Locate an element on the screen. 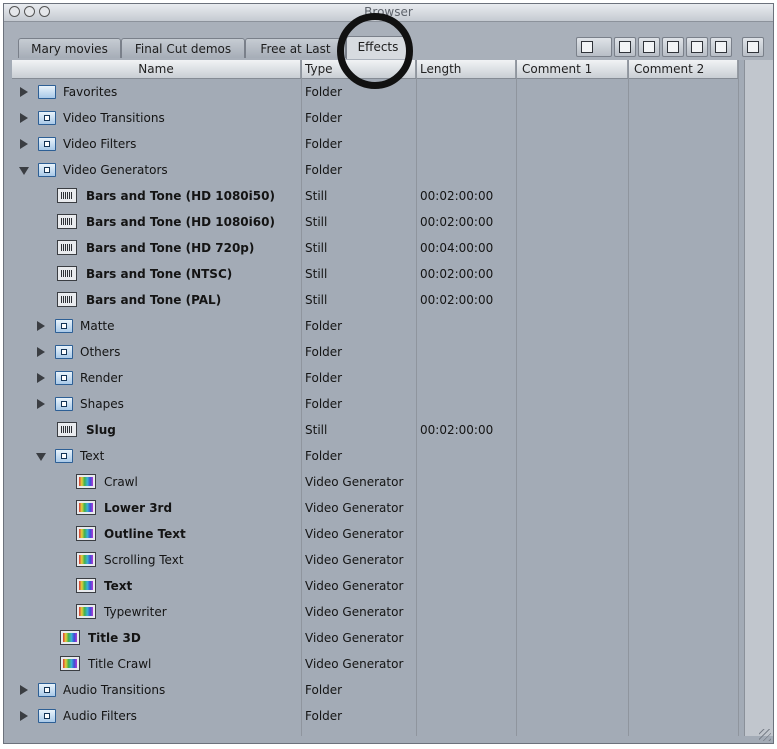 The height and width of the screenshot is (749, 777). item-name: Bars and Tone (NTSC) is located at coordinates (159, 274).